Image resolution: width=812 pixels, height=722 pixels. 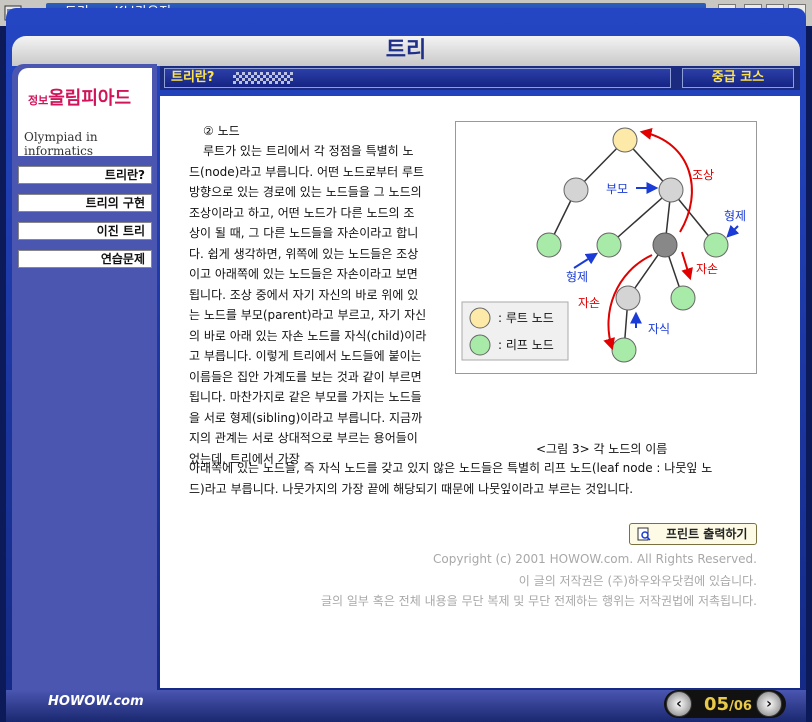 I want to click on content-line: 지의 관계는 서로 상대적으로 부르는 용어들이, so click(x=303, y=438).